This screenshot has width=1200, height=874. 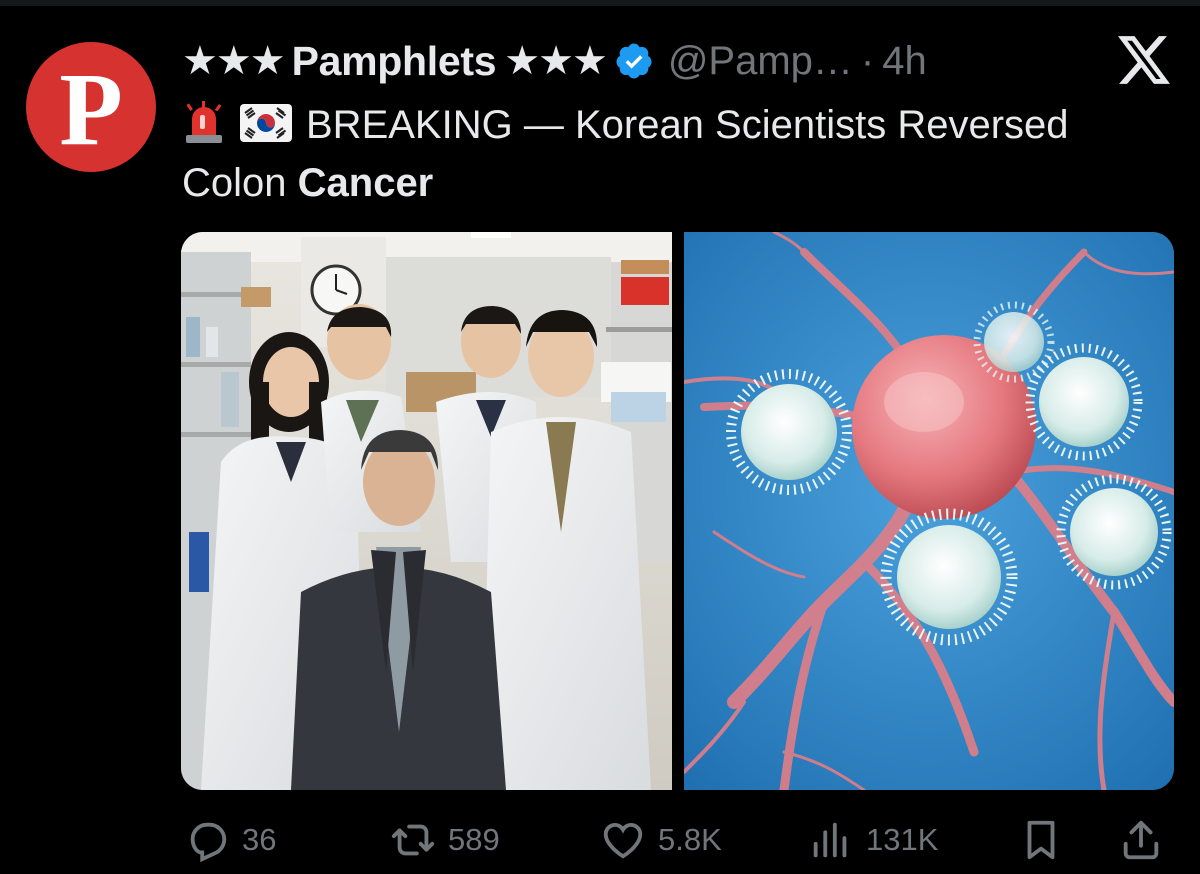 I want to click on reply-button: 36, so click(x=230, y=840).